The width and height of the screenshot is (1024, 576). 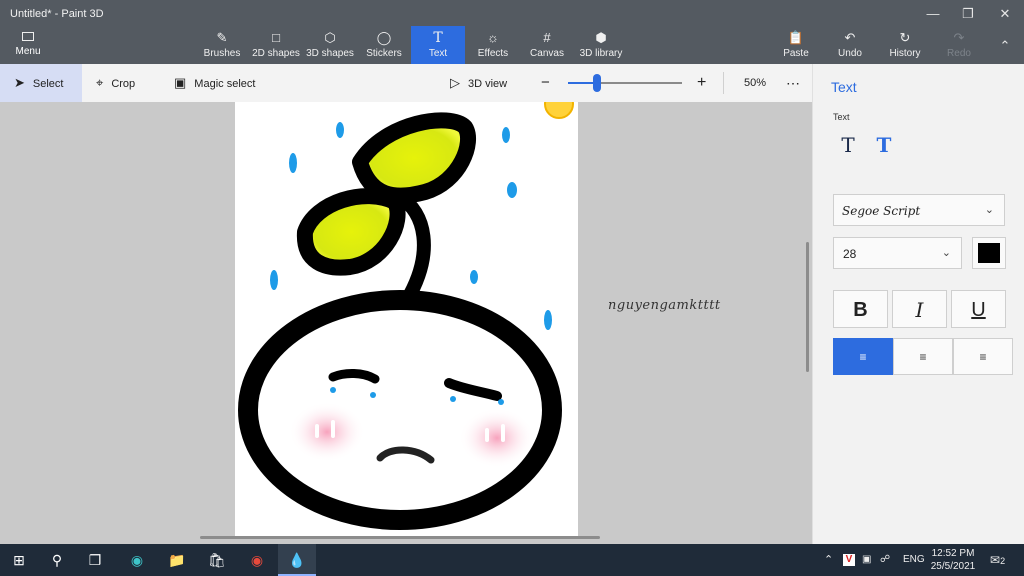 I want to click on tool-label: Canvas, so click(x=547, y=53).